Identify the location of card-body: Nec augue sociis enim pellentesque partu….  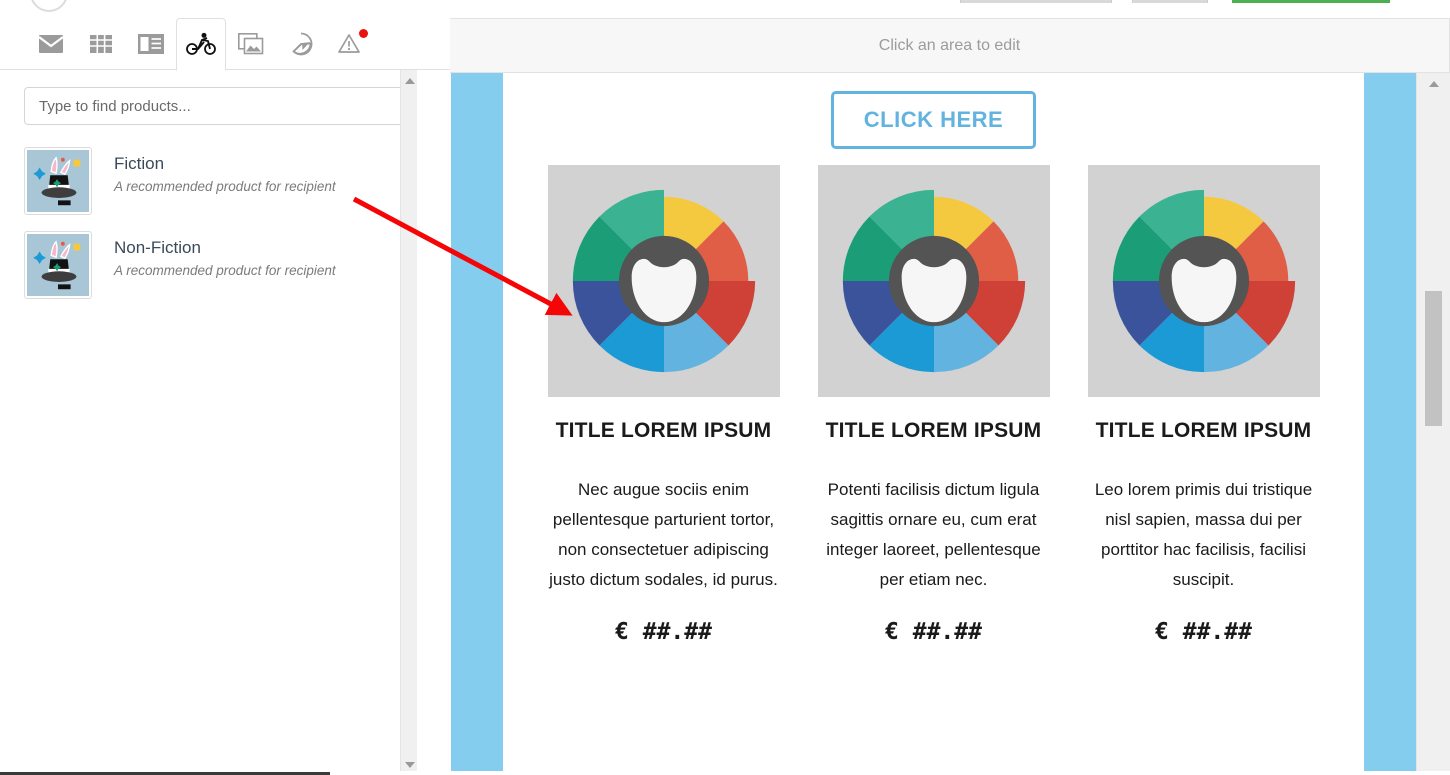
(663, 534).